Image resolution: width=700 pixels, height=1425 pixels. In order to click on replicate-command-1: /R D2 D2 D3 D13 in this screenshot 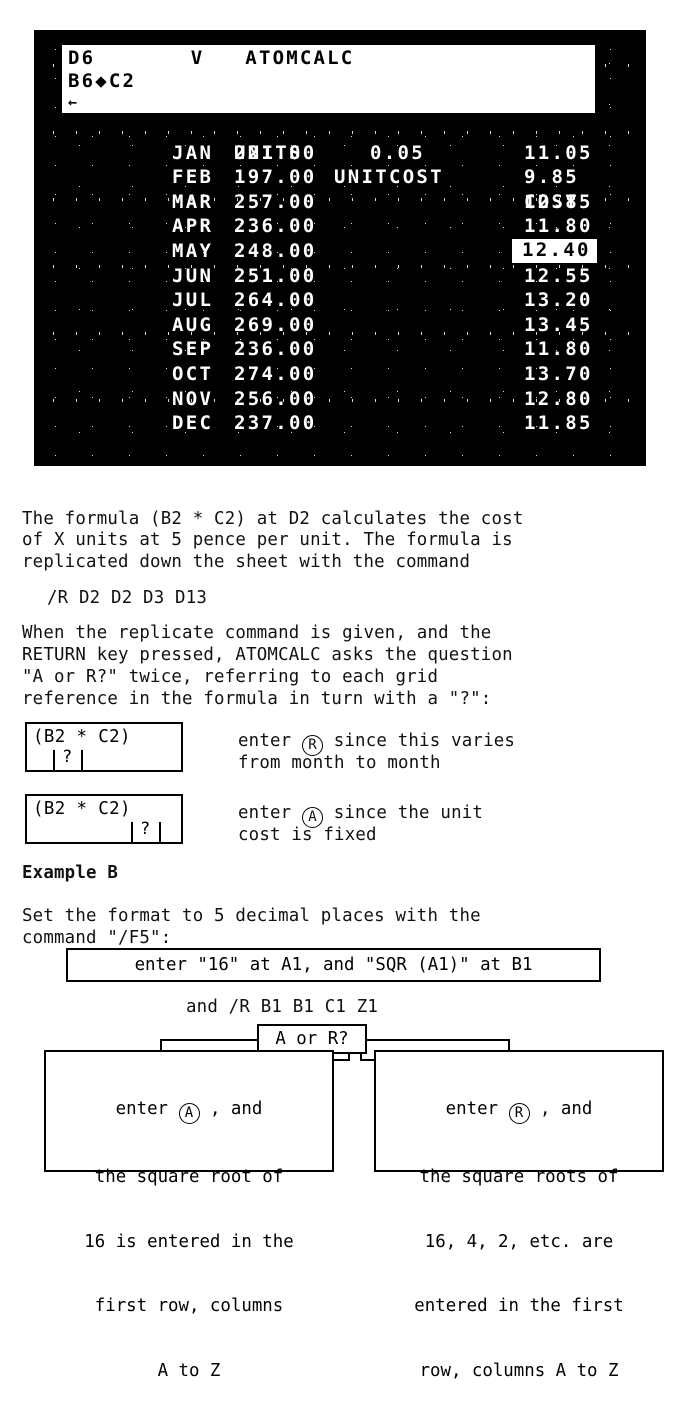, I will do `click(127, 598)`.